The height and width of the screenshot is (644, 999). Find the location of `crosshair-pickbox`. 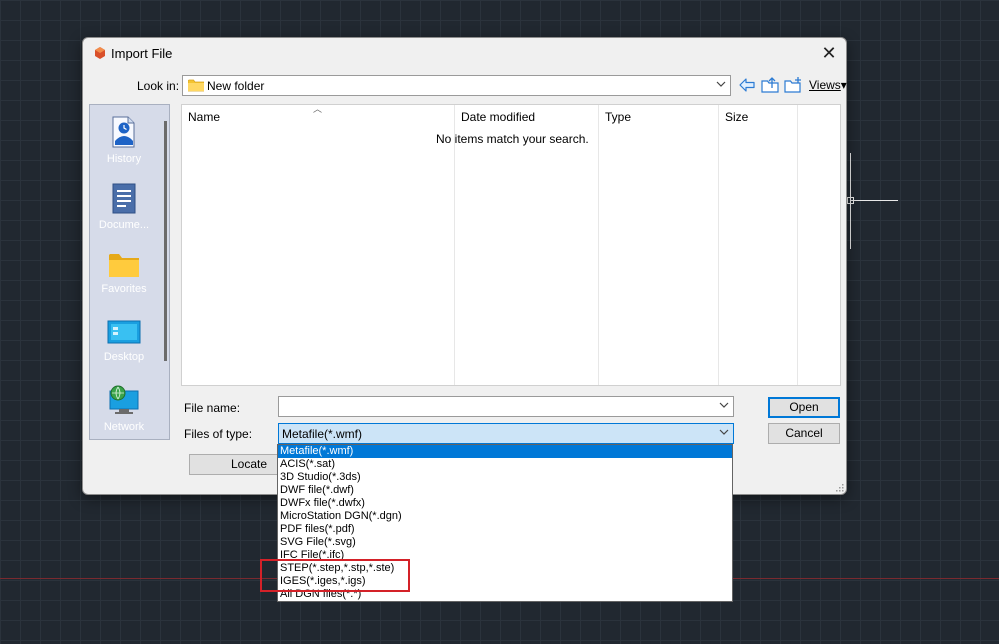

crosshair-pickbox is located at coordinates (850, 200).